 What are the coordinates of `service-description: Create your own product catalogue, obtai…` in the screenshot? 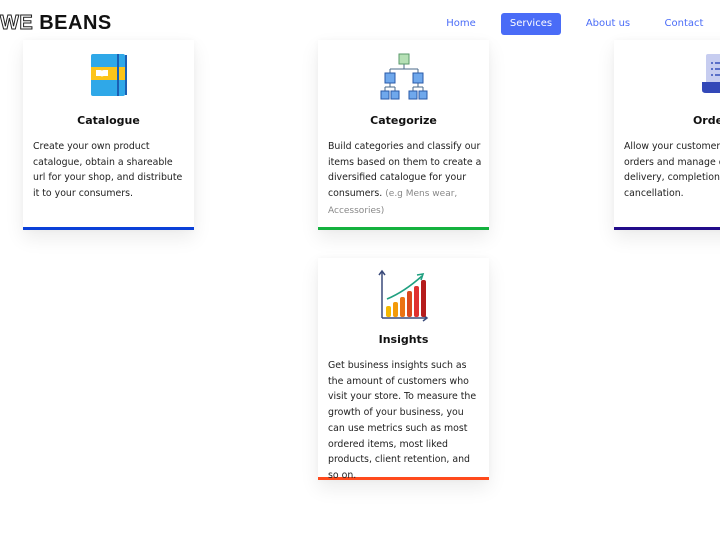 It's located at (110, 170).